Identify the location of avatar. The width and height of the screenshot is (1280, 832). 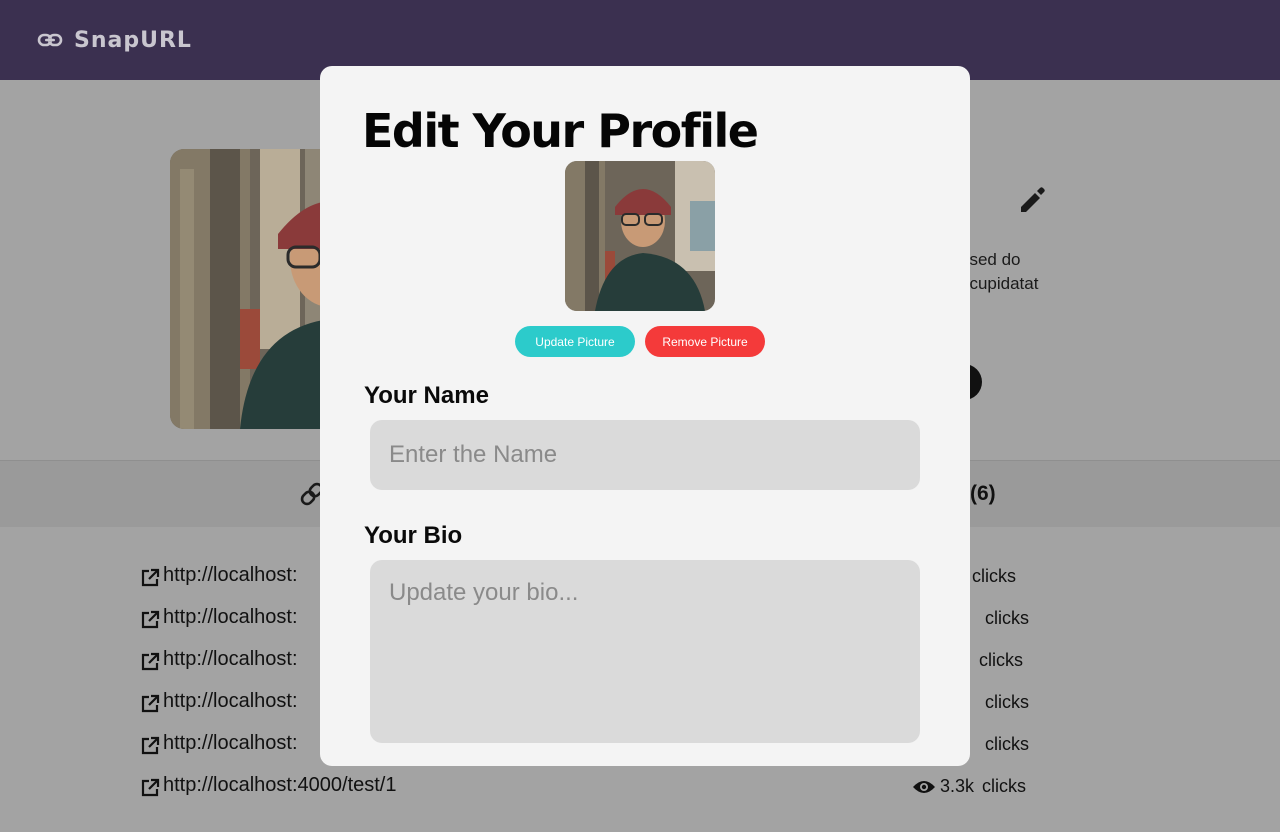
(640, 236).